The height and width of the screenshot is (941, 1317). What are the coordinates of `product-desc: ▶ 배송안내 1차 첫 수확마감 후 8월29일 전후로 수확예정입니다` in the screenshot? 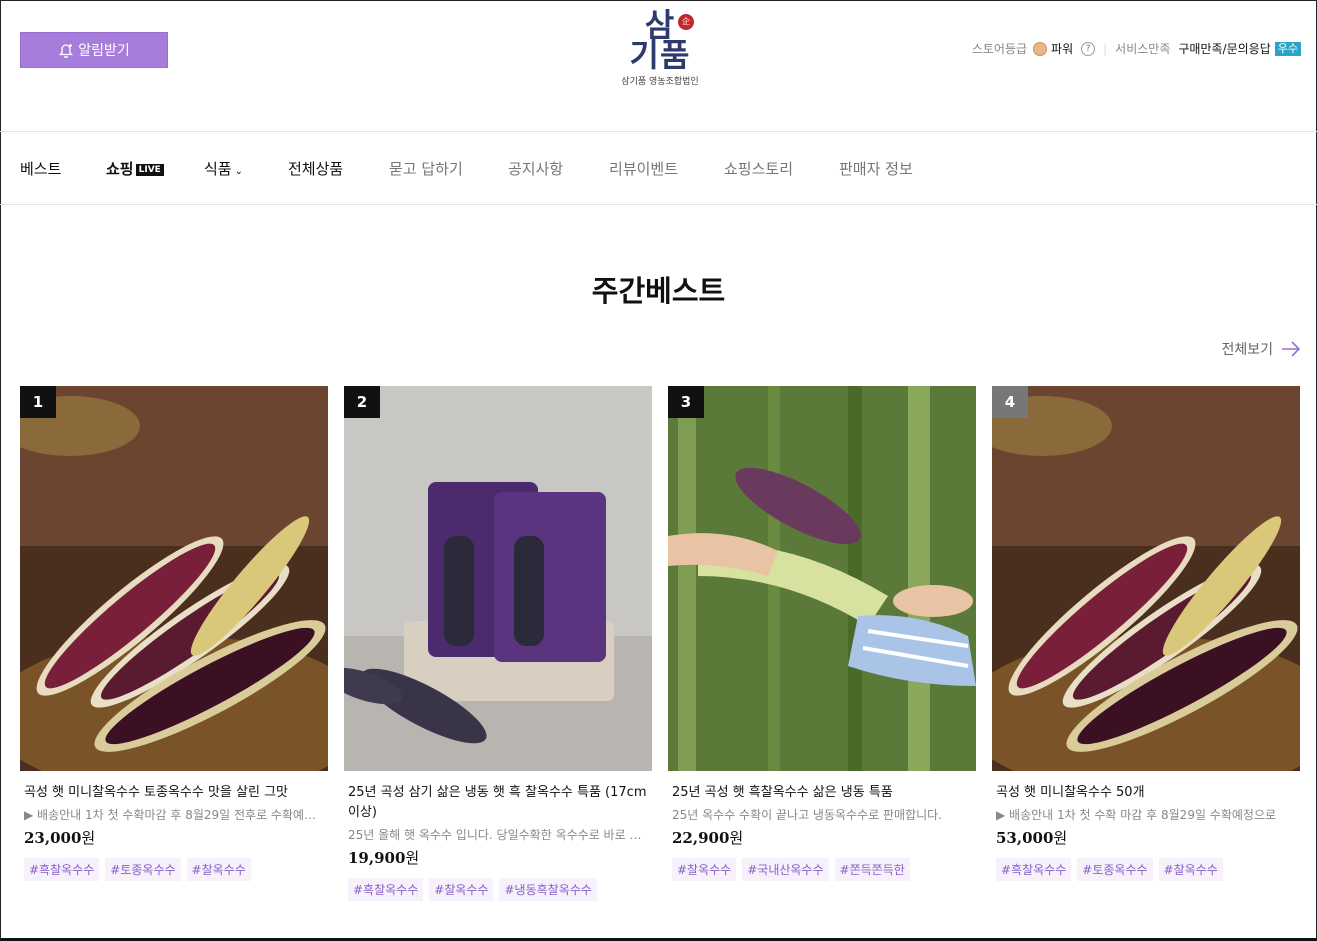 It's located at (174, 815).